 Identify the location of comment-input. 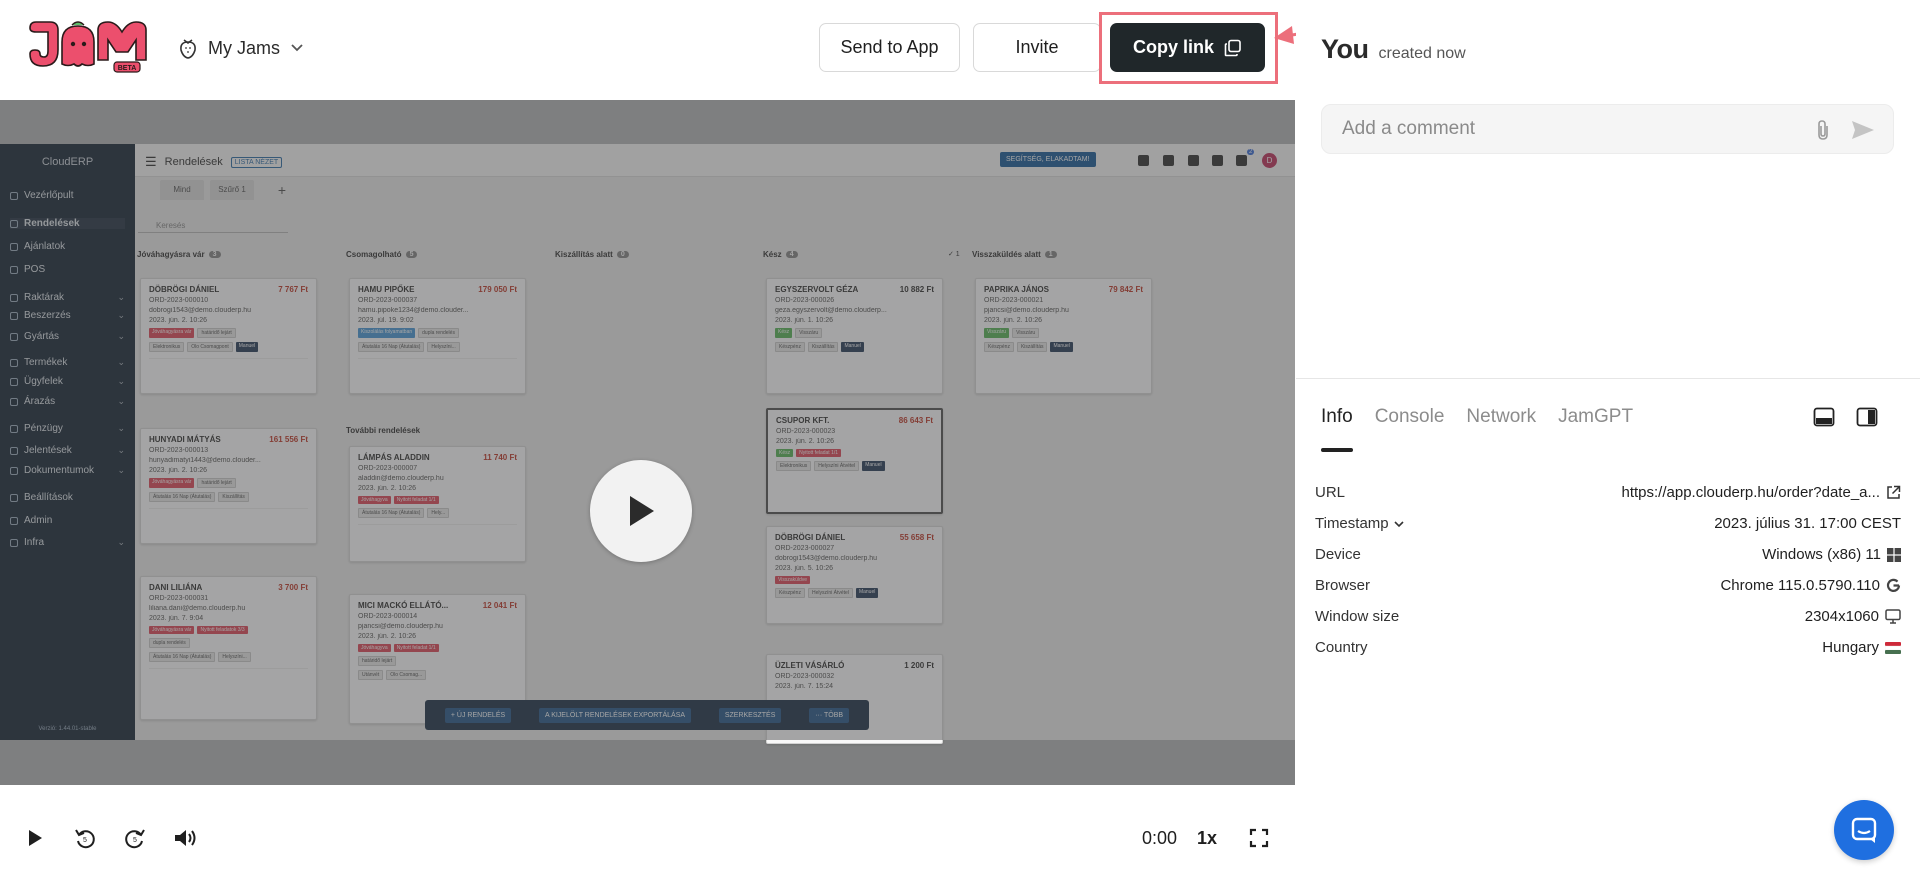
(1557, 129).